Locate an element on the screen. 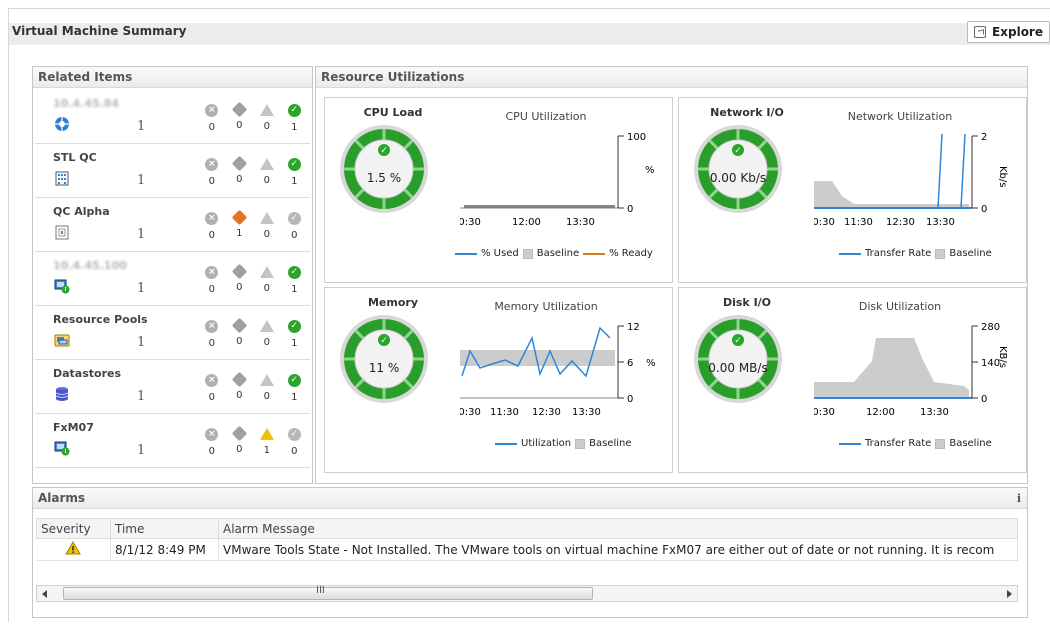 The width and height of the screenshot is (1050, 627). legend-baseline: Baseline is located at coordinates (970, 443).